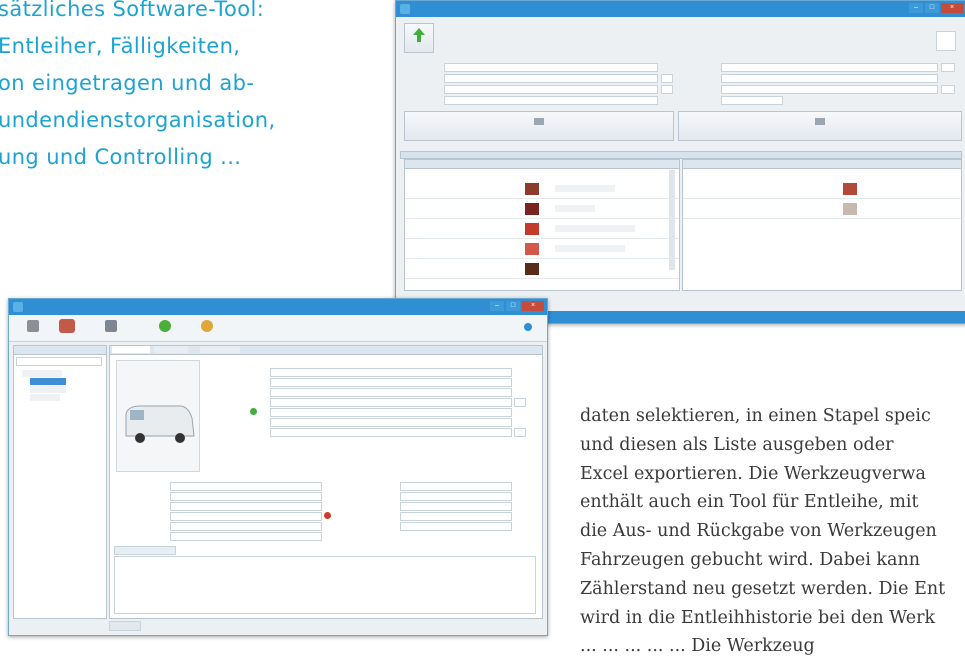 The width and height of the screenshot is (965, 661). What do you see at coordinates (672, 220) in the screenshot?
I see `scrollbar` at bounding box center [672, 220].